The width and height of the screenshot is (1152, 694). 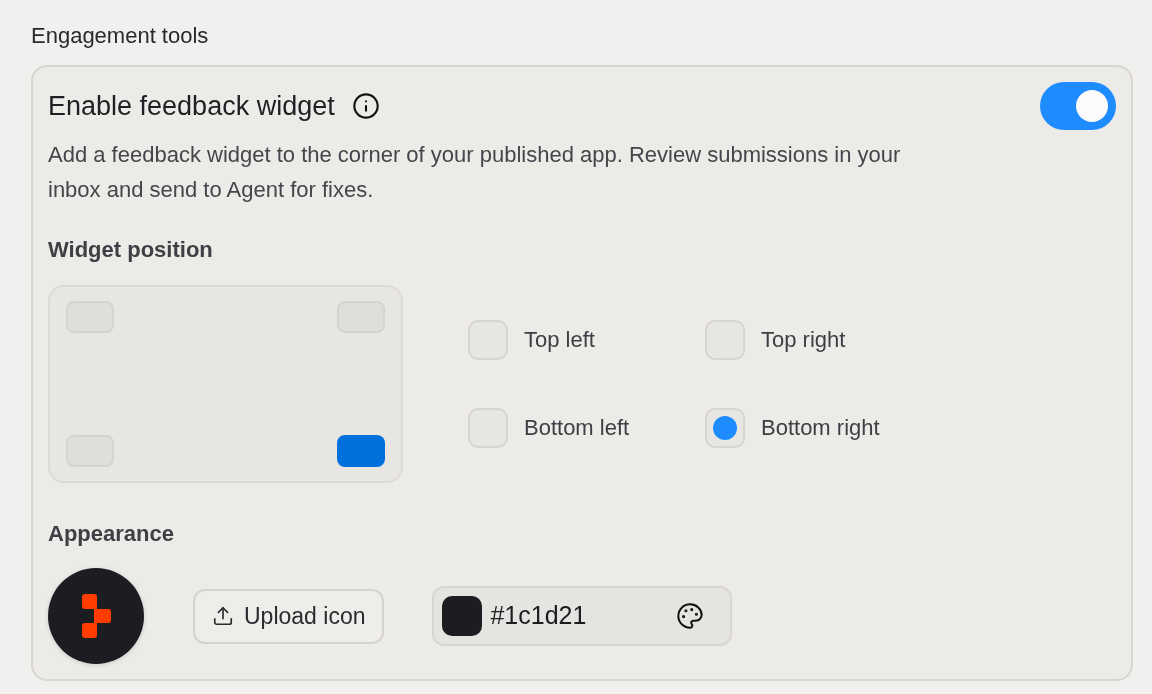 What do you see at coordinates (577, 428) in the screenshot?
I see `radio-label: Bottom left` at bounding box center [577, 428].